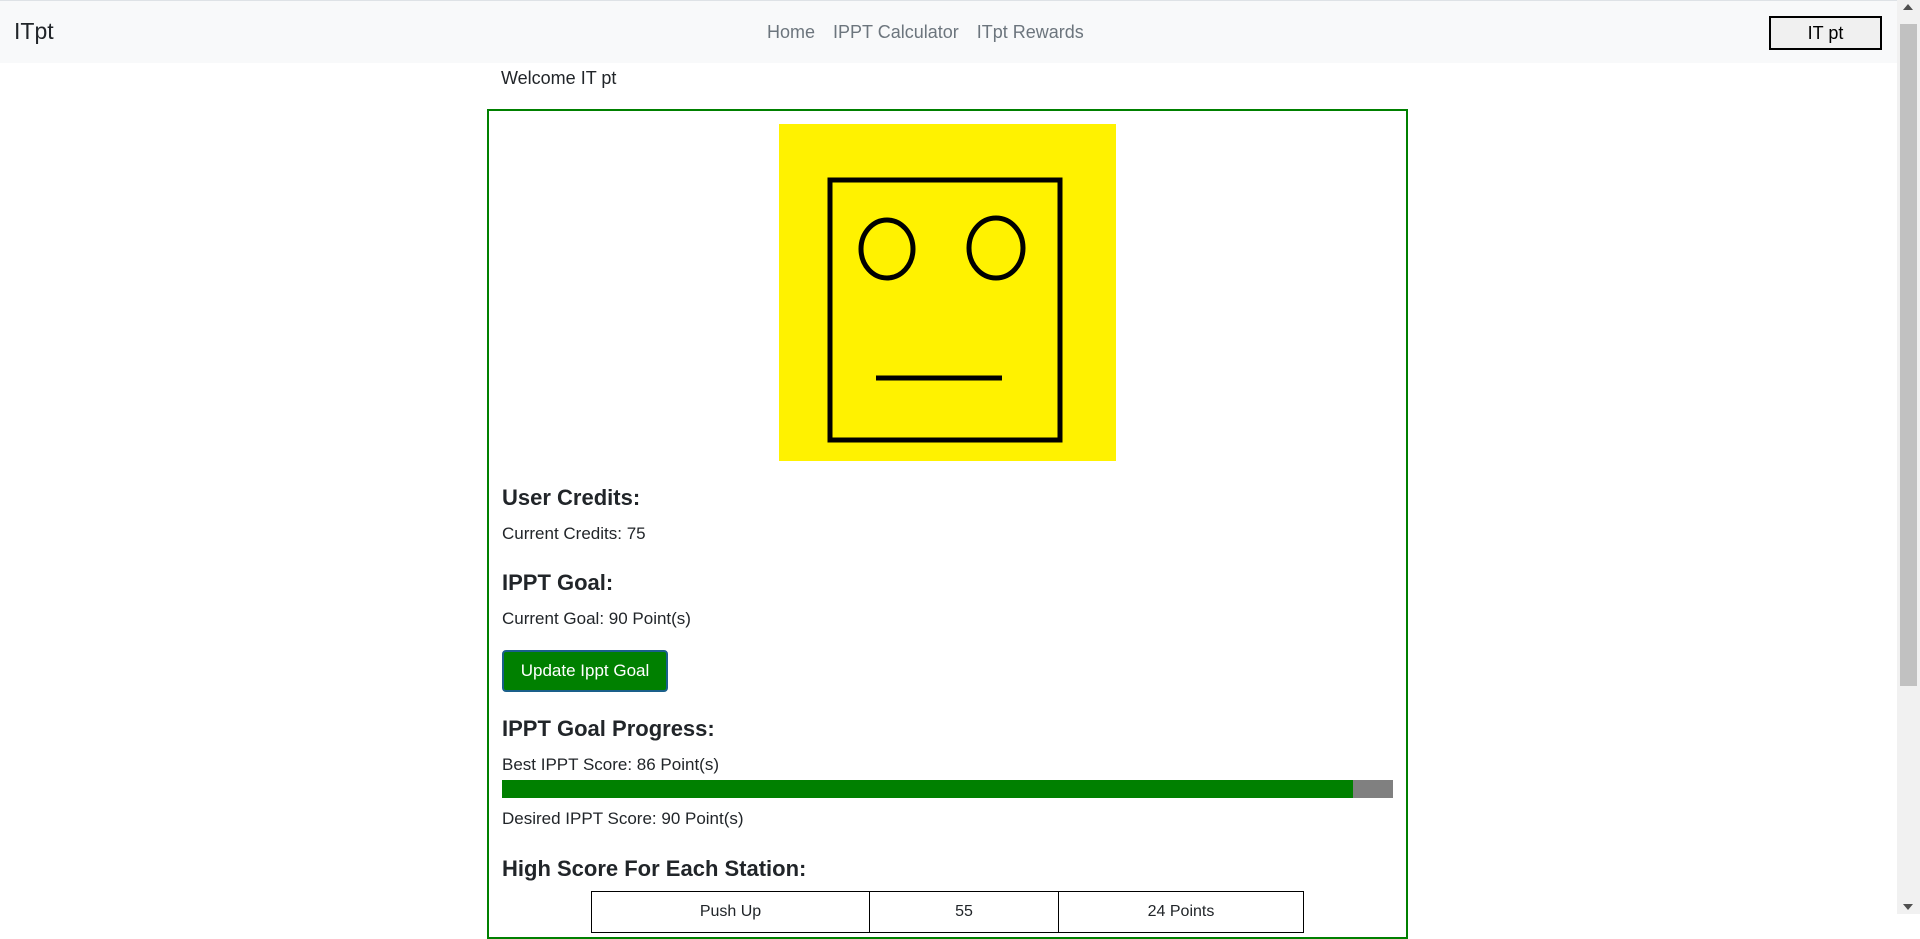 The height and width of the screenshot is (939, 1920). What do you see at coordinates (1908, 355) in the screenshot?
I see `scrollbar-thumb` at bounding box center [1908, 355].